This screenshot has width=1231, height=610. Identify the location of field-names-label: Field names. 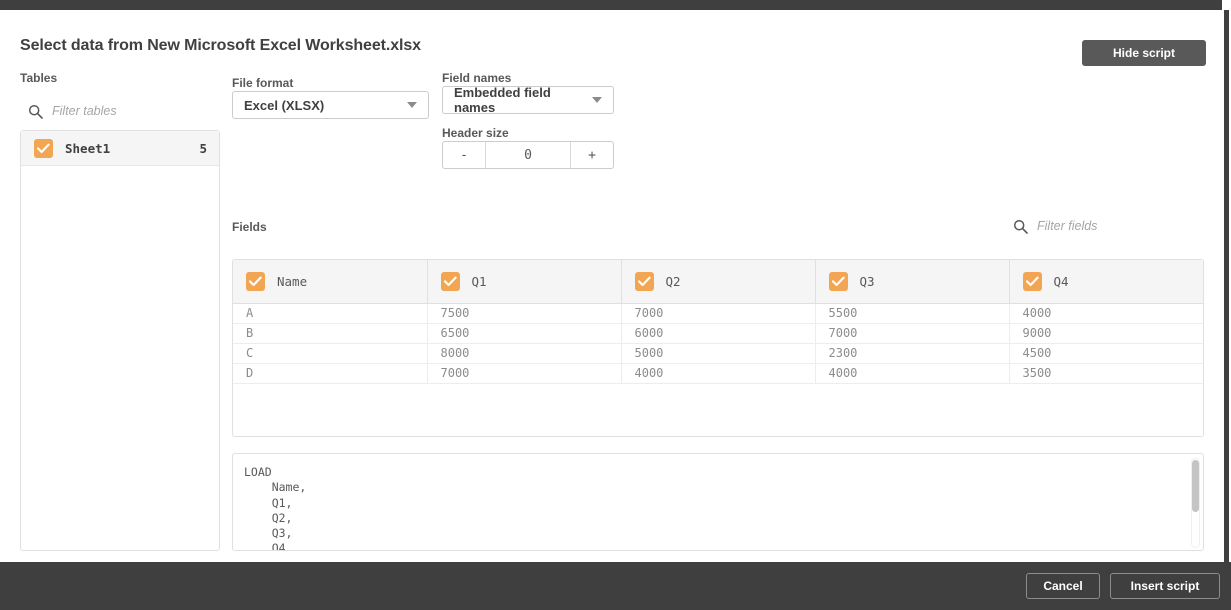
(477, 78).